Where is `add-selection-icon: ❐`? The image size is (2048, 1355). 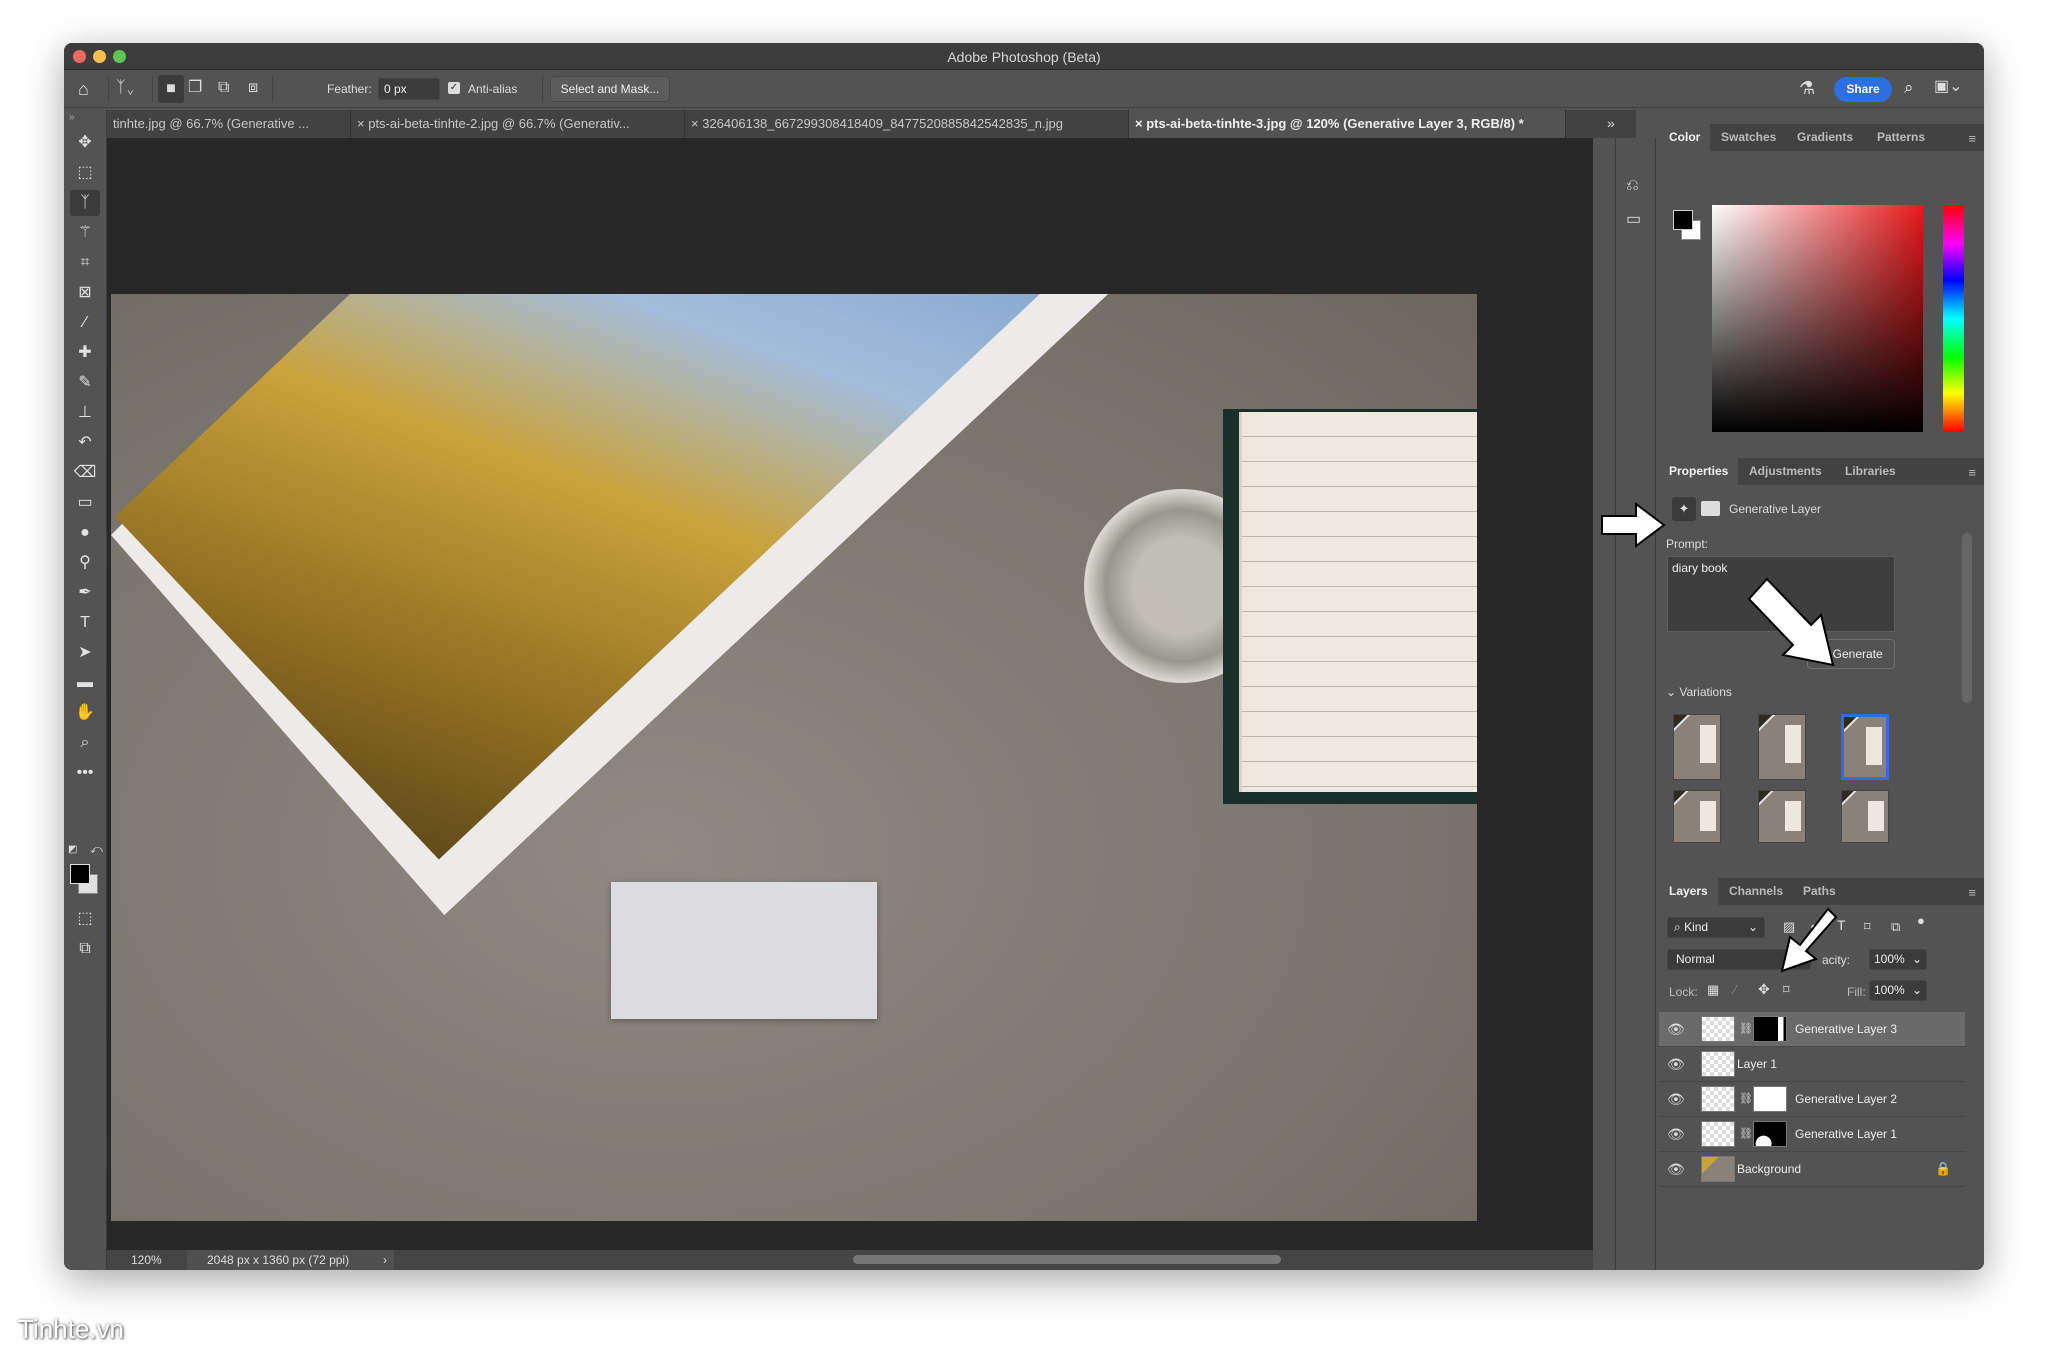 add-selection-icon: ❐ is located at coordinates (195, 88).